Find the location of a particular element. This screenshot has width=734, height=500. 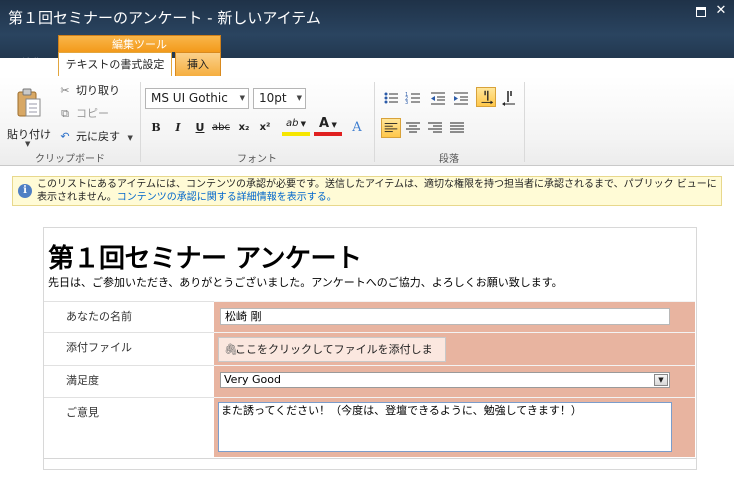

window-title: 第１回セミナーのアンケート - 新しいアイテム is located at coordinates (164, 18).